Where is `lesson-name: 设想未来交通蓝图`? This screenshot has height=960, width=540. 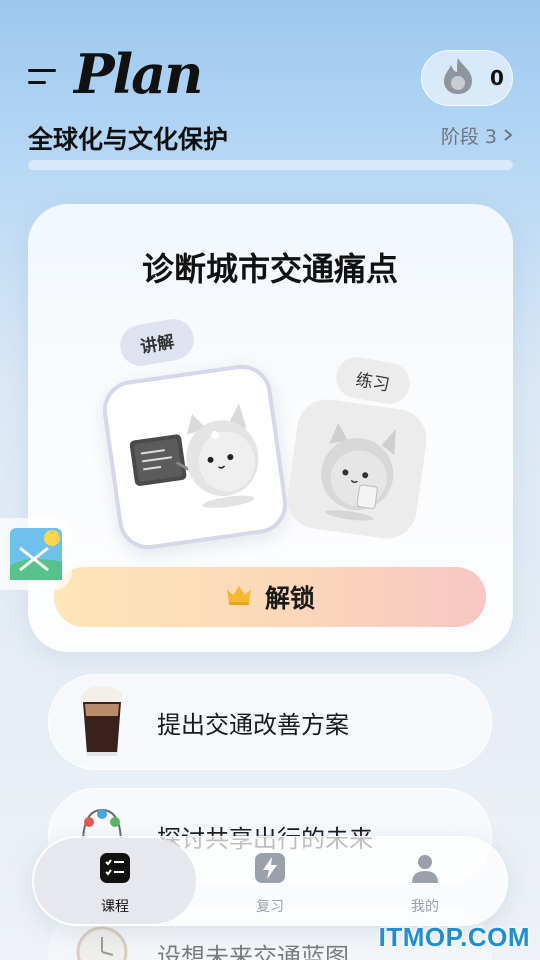 lesson-name: 设想未来交通蓝图 is located at coordinates (253, 951).